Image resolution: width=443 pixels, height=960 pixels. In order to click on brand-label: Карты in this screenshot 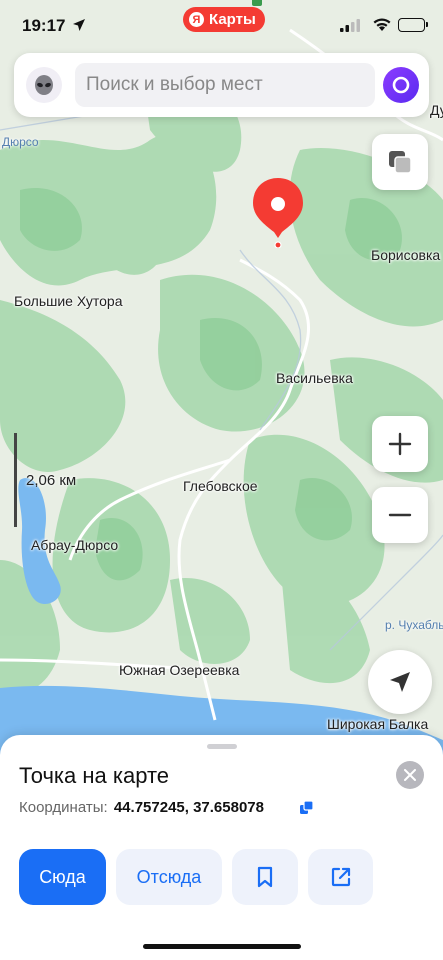, I will do `click(232, 19)`.